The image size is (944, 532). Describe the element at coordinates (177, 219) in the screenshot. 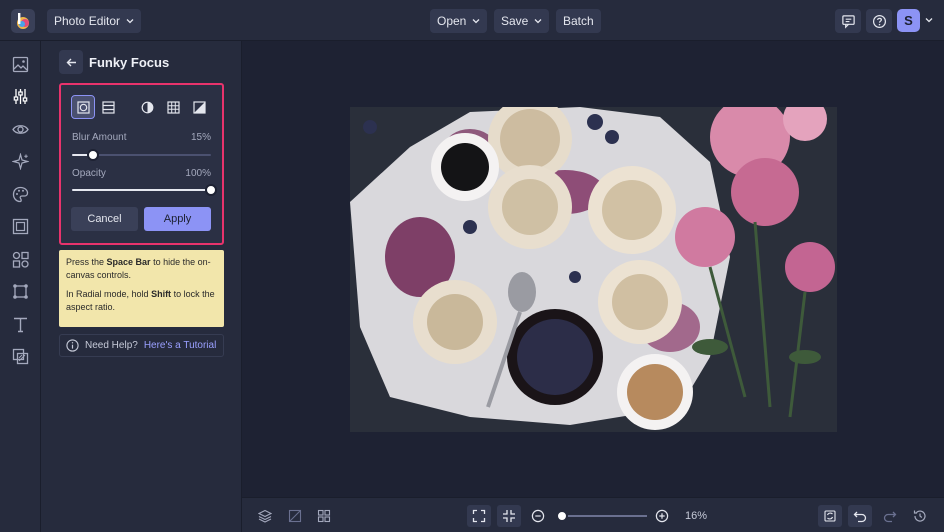

I see `apply-button: Apply` at that location.